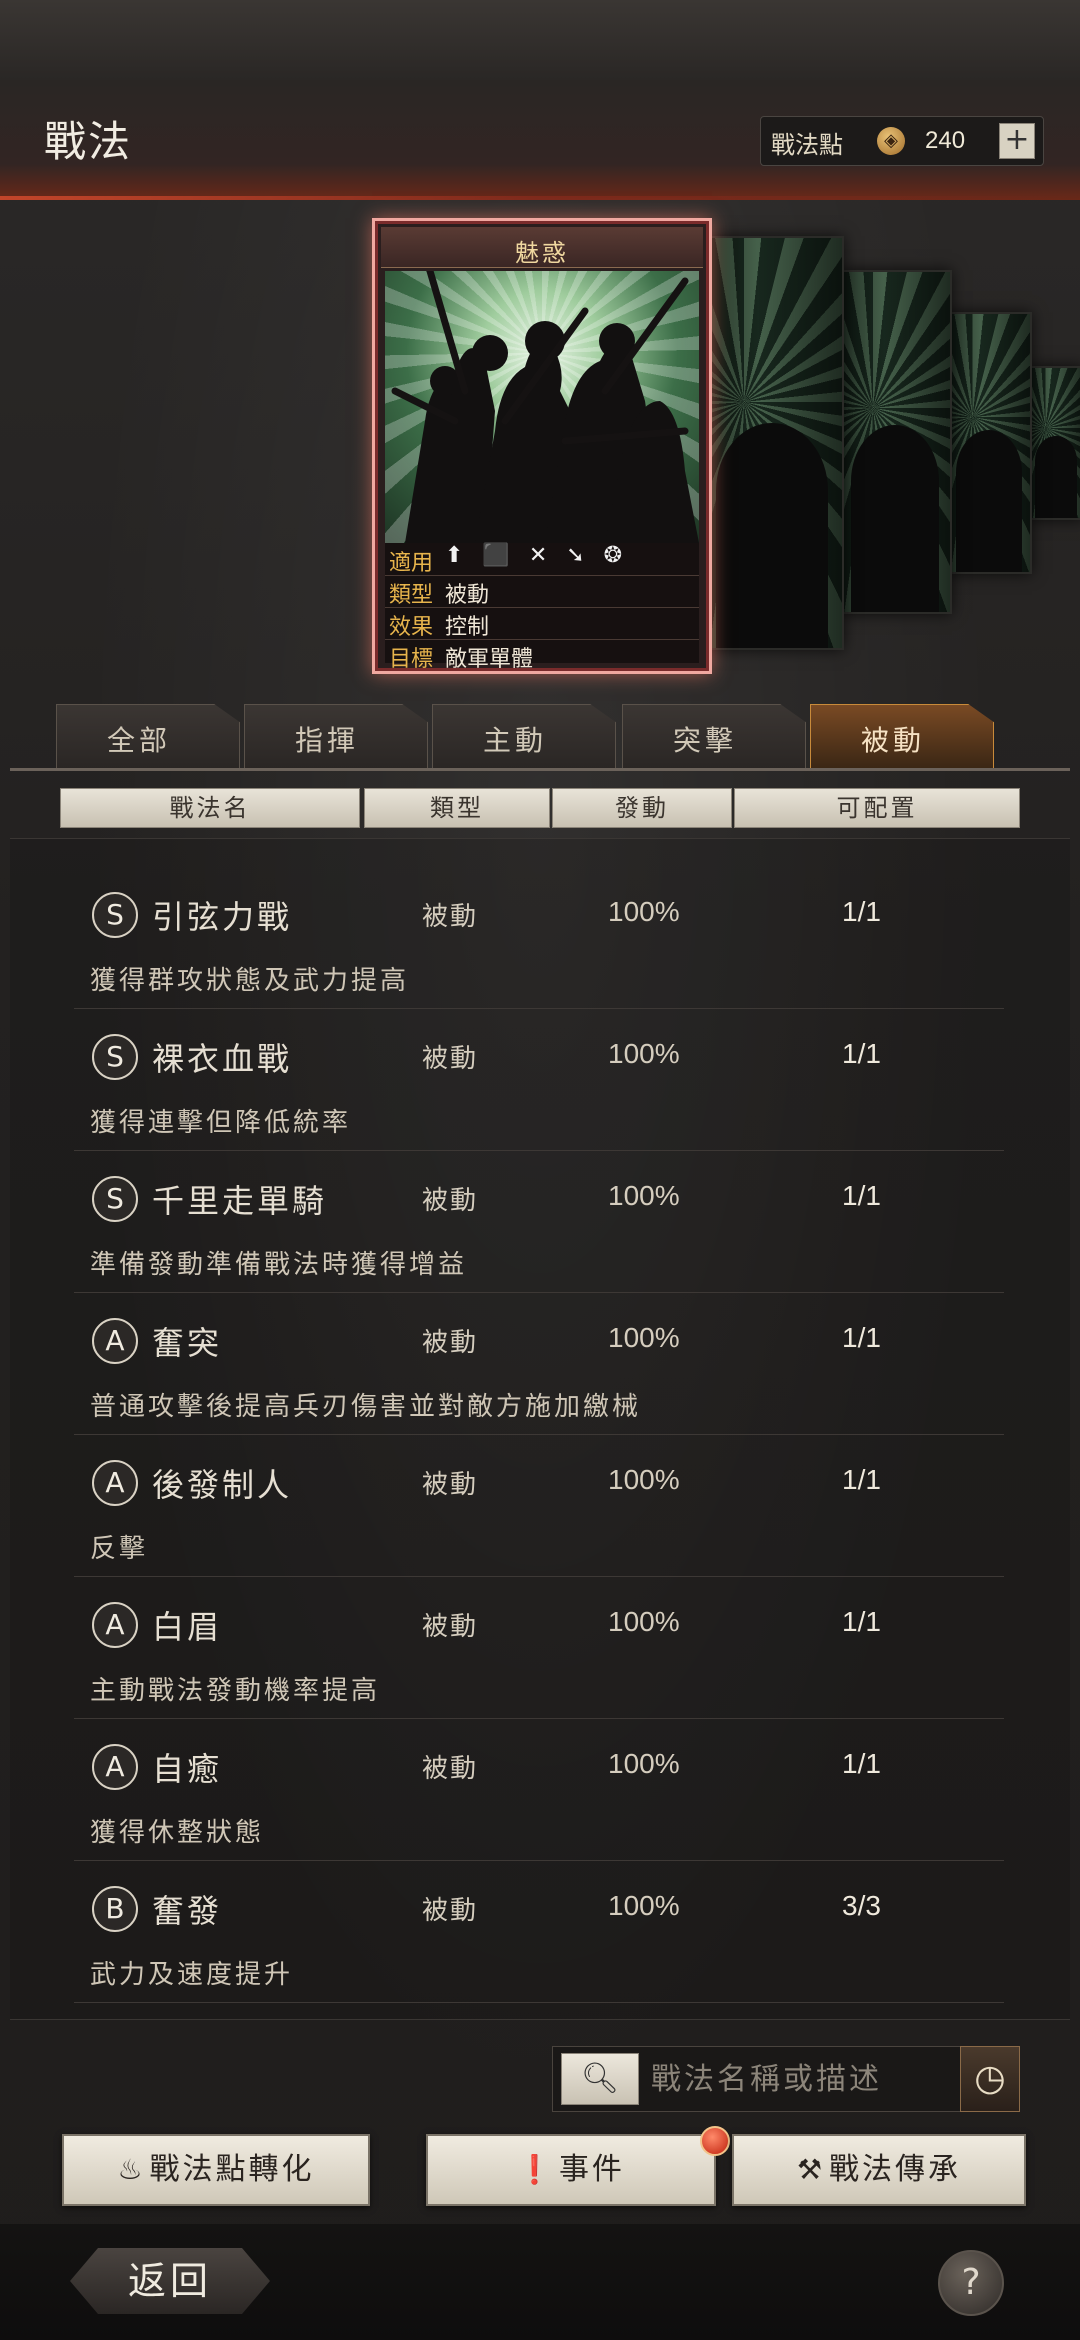 This screenshot has height=2340, width=1080. I want to click on tactic-name: 自癒, so click(187, 1769).